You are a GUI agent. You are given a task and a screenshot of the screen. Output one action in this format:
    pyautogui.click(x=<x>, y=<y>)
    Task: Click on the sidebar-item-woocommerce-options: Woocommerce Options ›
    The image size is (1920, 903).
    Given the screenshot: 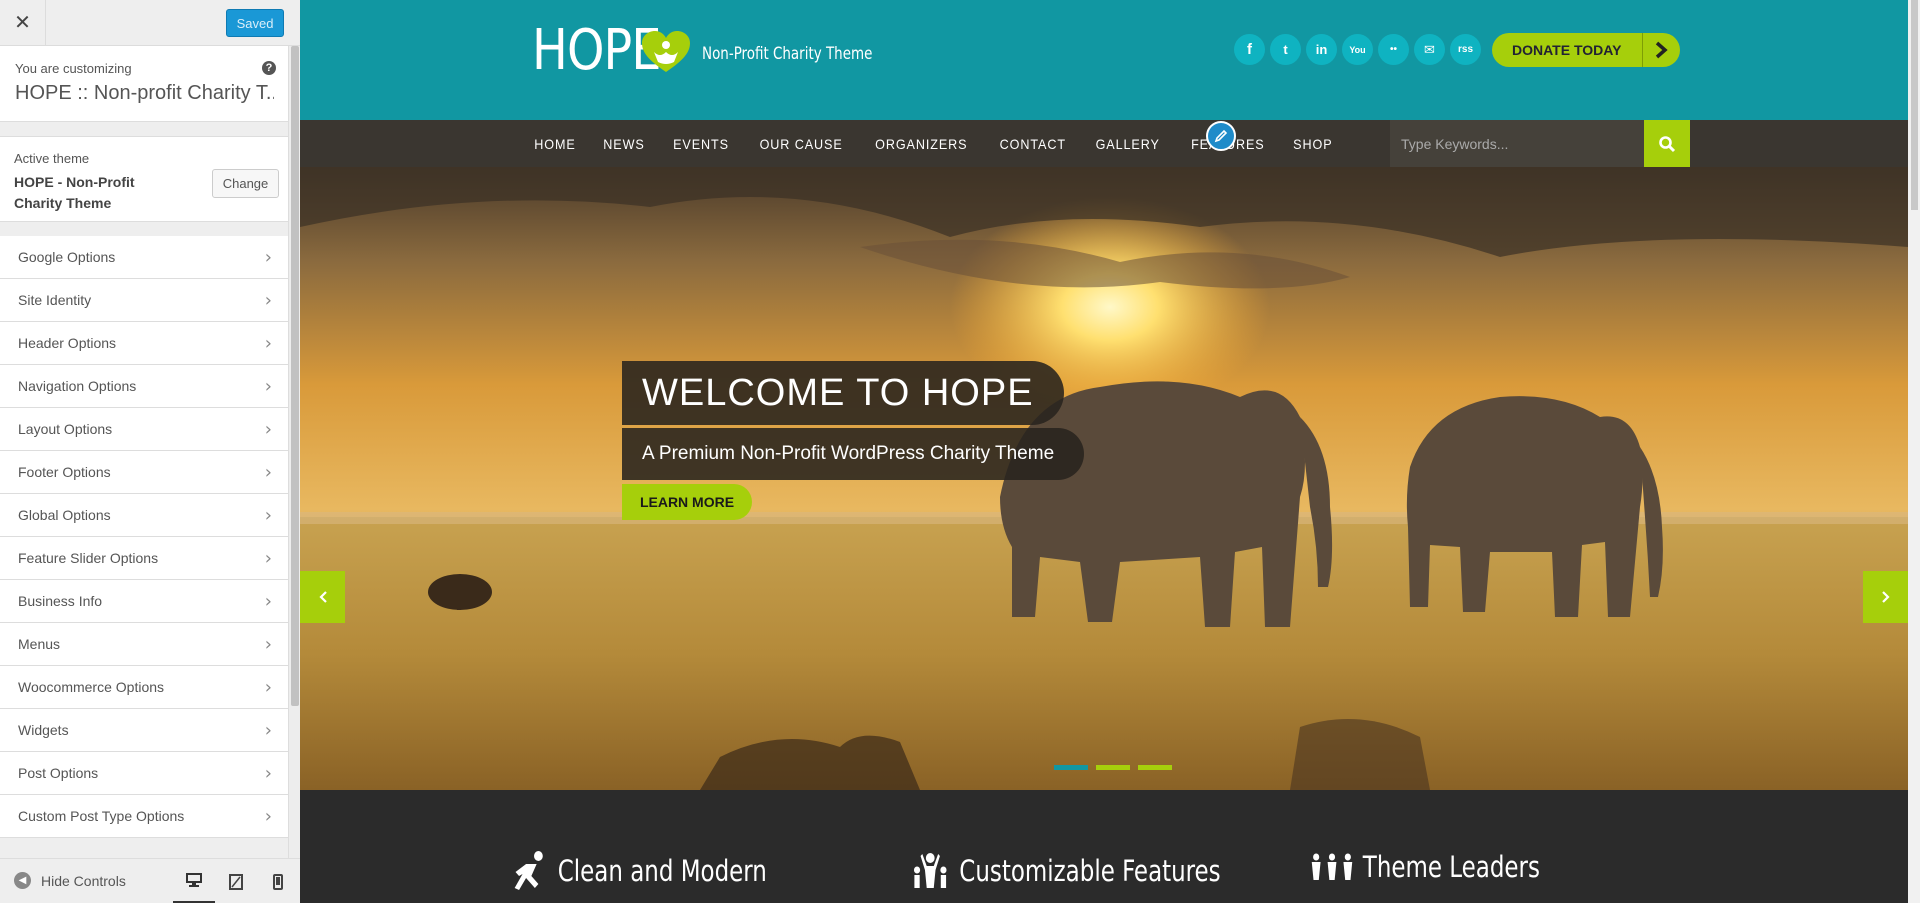 What is the action you would take?
    pyautogui.click(x=144, y=687)
    